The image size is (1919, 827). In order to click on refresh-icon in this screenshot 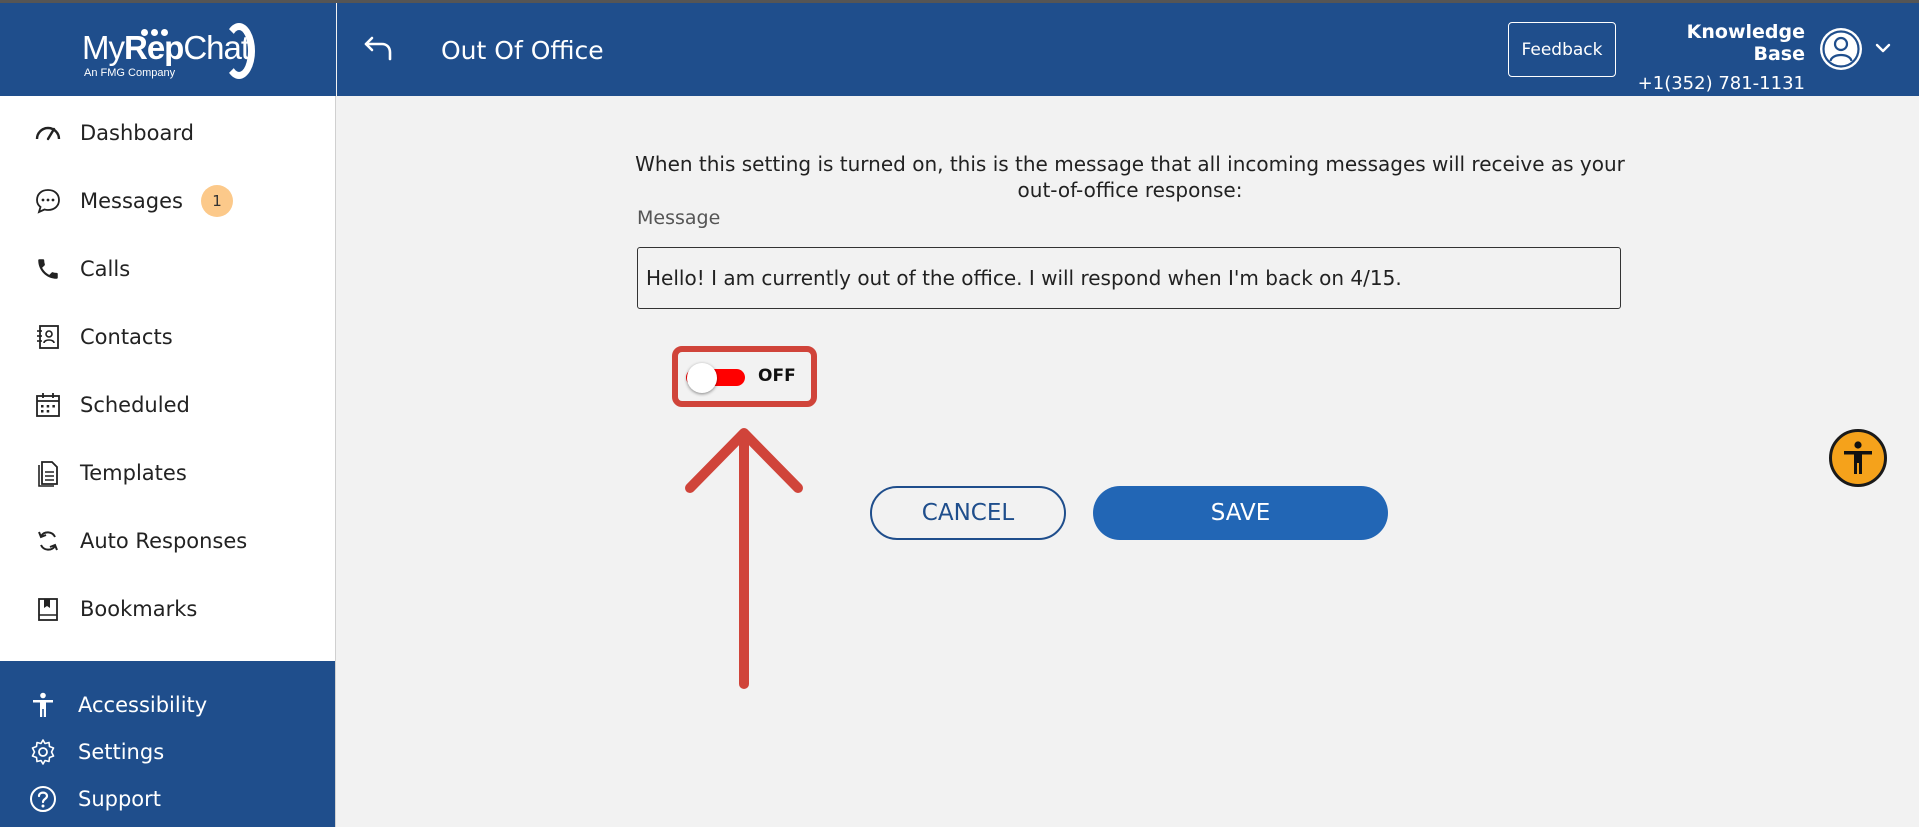, I will do `click(48, 541)`.